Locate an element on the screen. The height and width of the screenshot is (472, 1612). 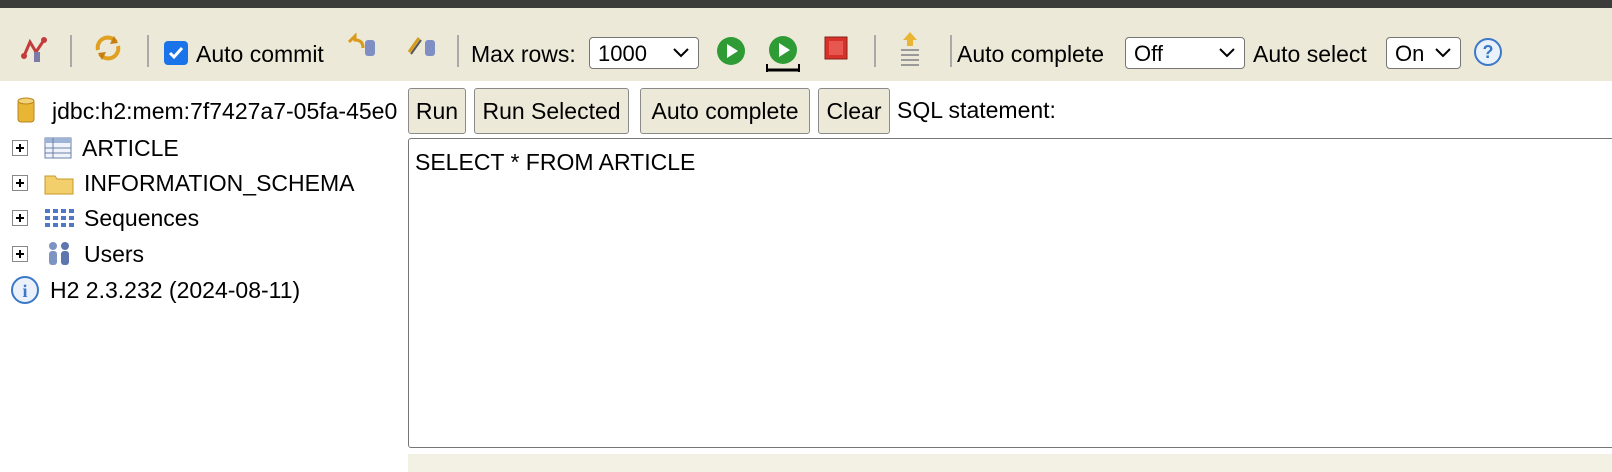
folder-icon is located at coordinates (59, 185).